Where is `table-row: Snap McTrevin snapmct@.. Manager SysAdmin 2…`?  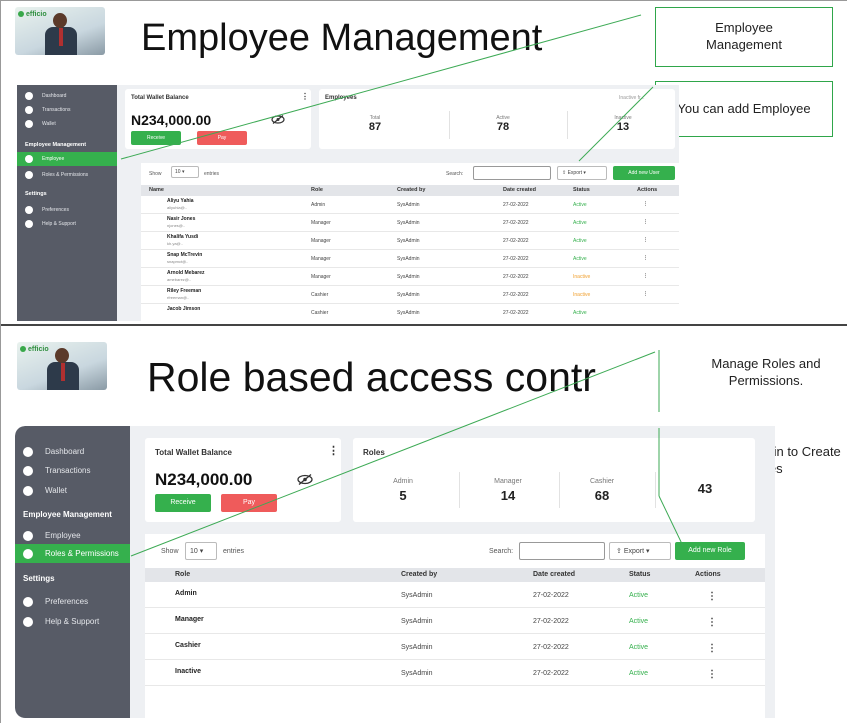 table-row: Snap McTrevin snapmct@.. Manager SysAdmin 2… is located at coordinates (410, 259).